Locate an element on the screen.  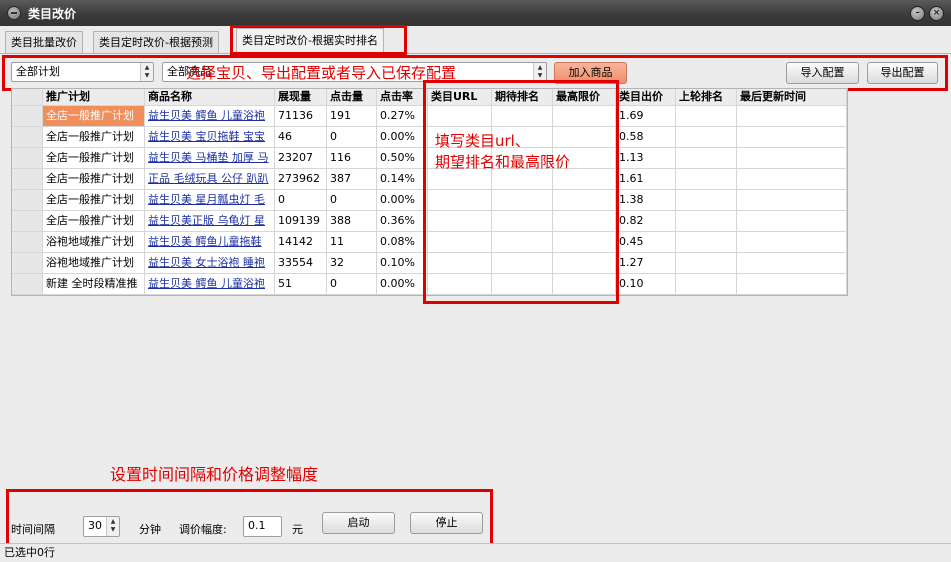
ctr-cell: 0.36% is located at coordinates (402, 221).